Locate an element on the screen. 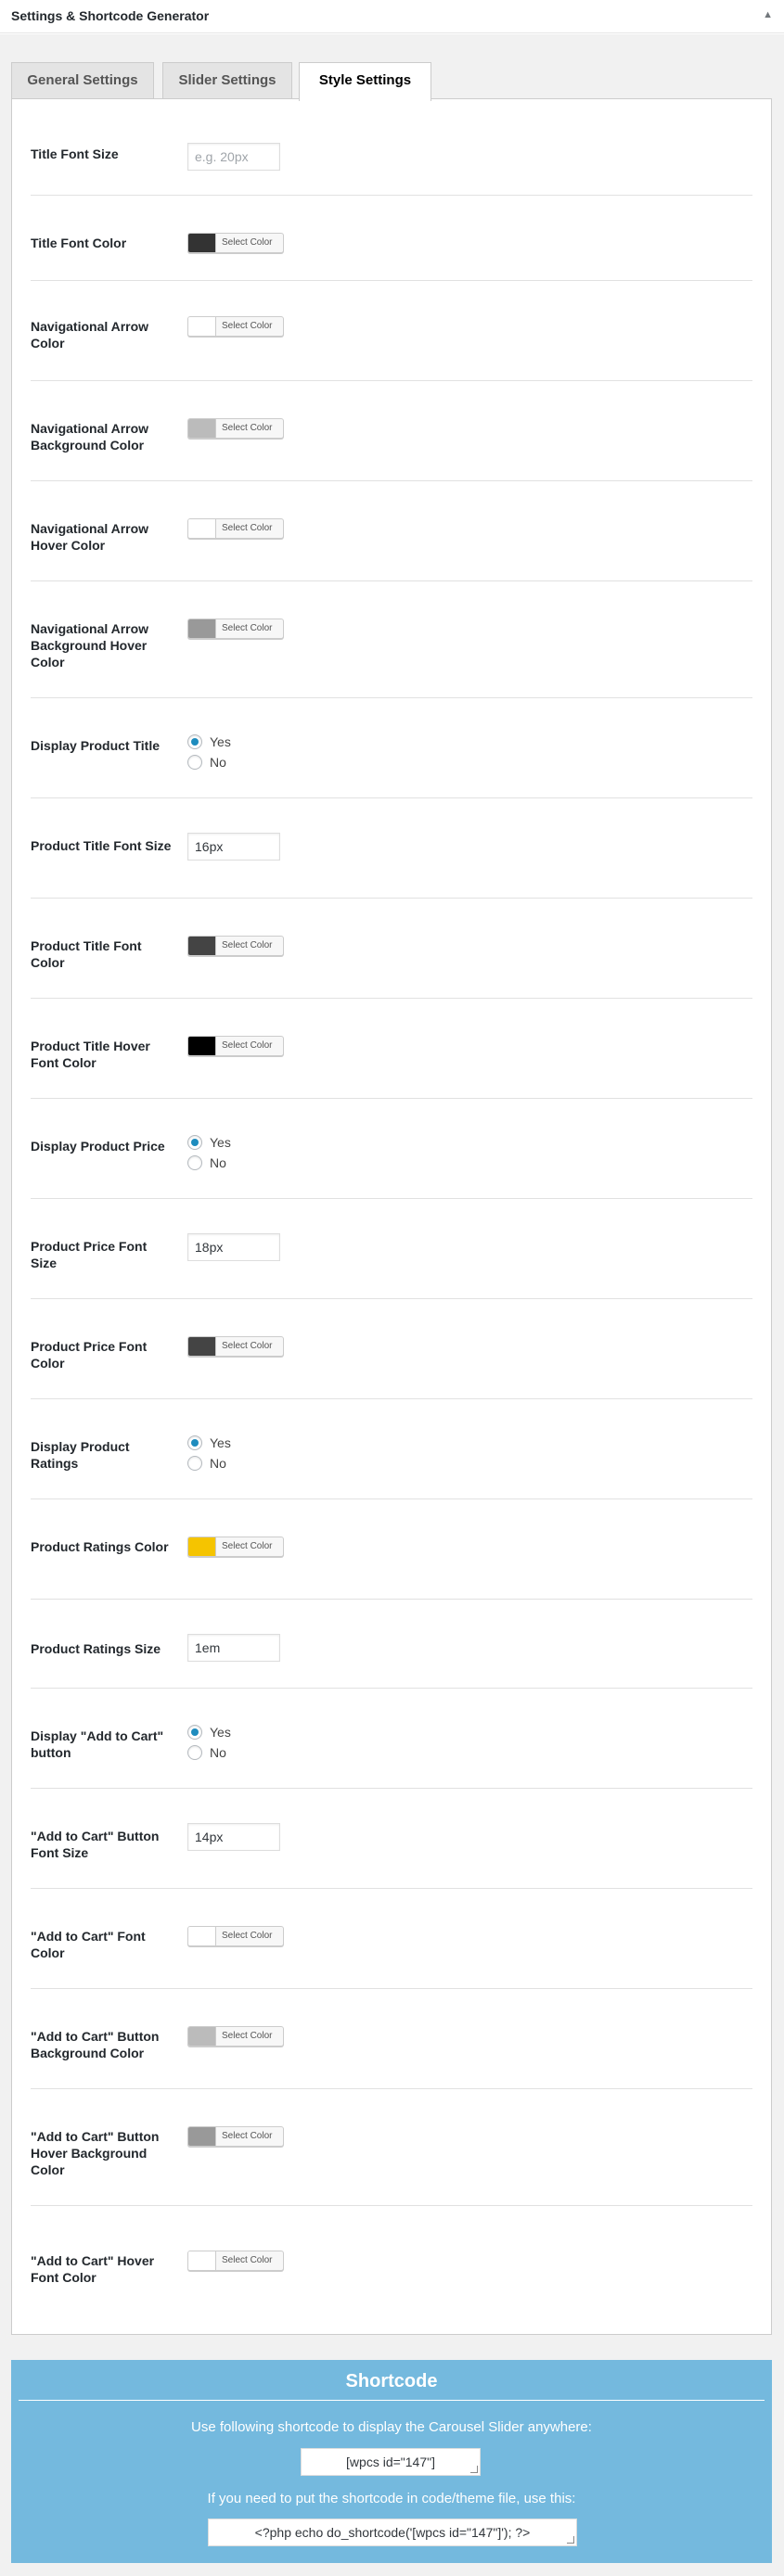 This screenshot has height=2576, width=784. collapse-arrow-icon: ▲ is located at coordinates (768, 14).